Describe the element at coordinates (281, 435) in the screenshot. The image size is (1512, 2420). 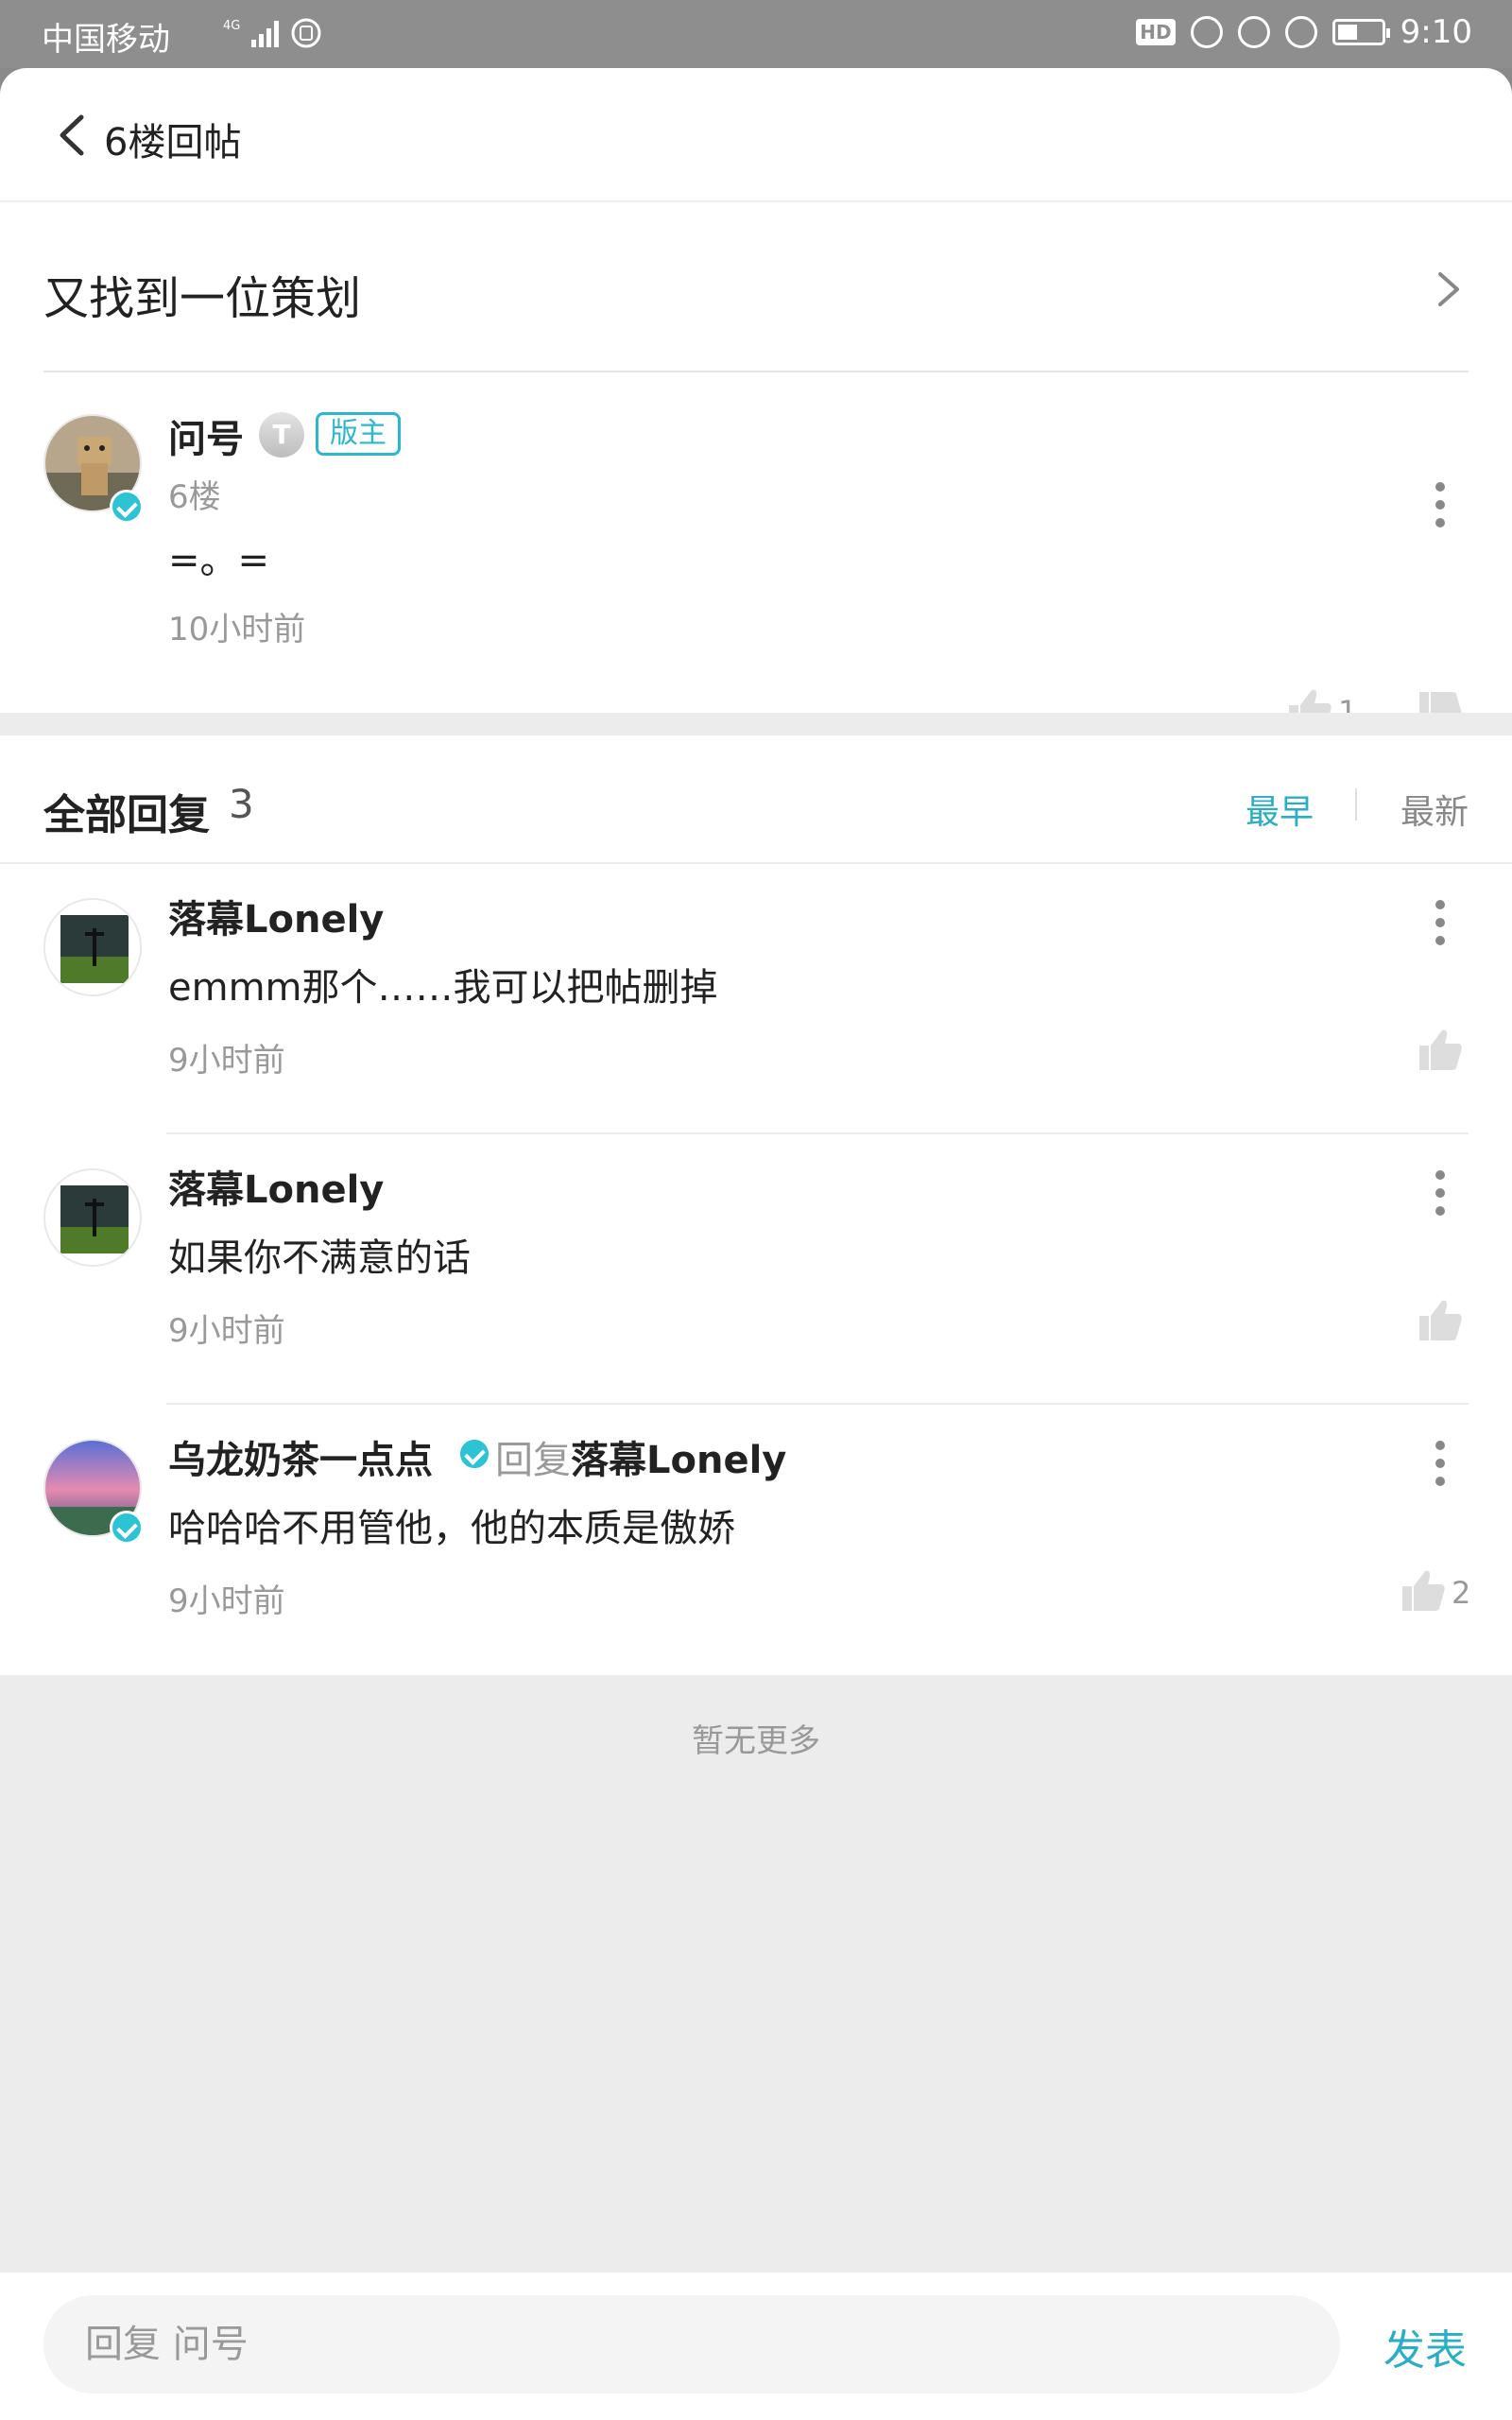
I see `level-badge: T` at that location.